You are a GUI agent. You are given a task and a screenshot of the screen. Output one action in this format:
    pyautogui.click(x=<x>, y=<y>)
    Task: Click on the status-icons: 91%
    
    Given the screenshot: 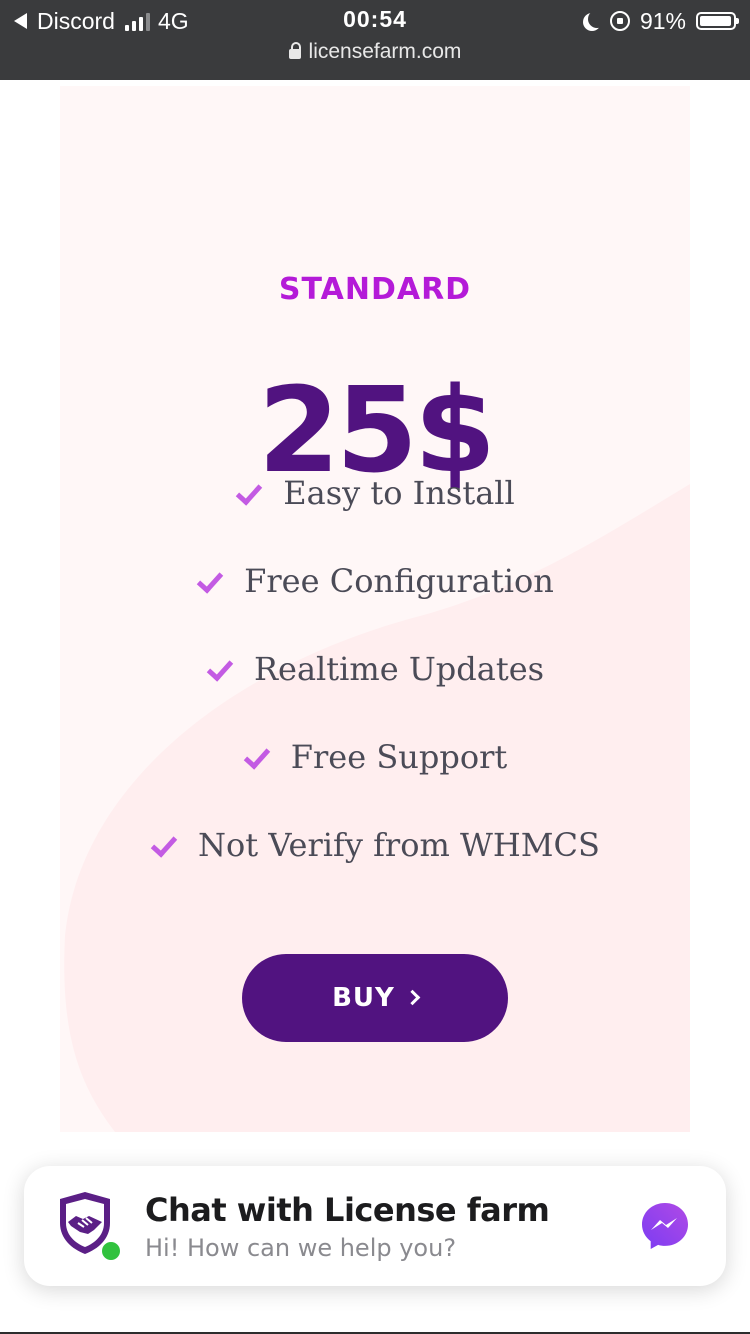 What is the action you would take?
    pyautogui.click(x=660, y=21)
    